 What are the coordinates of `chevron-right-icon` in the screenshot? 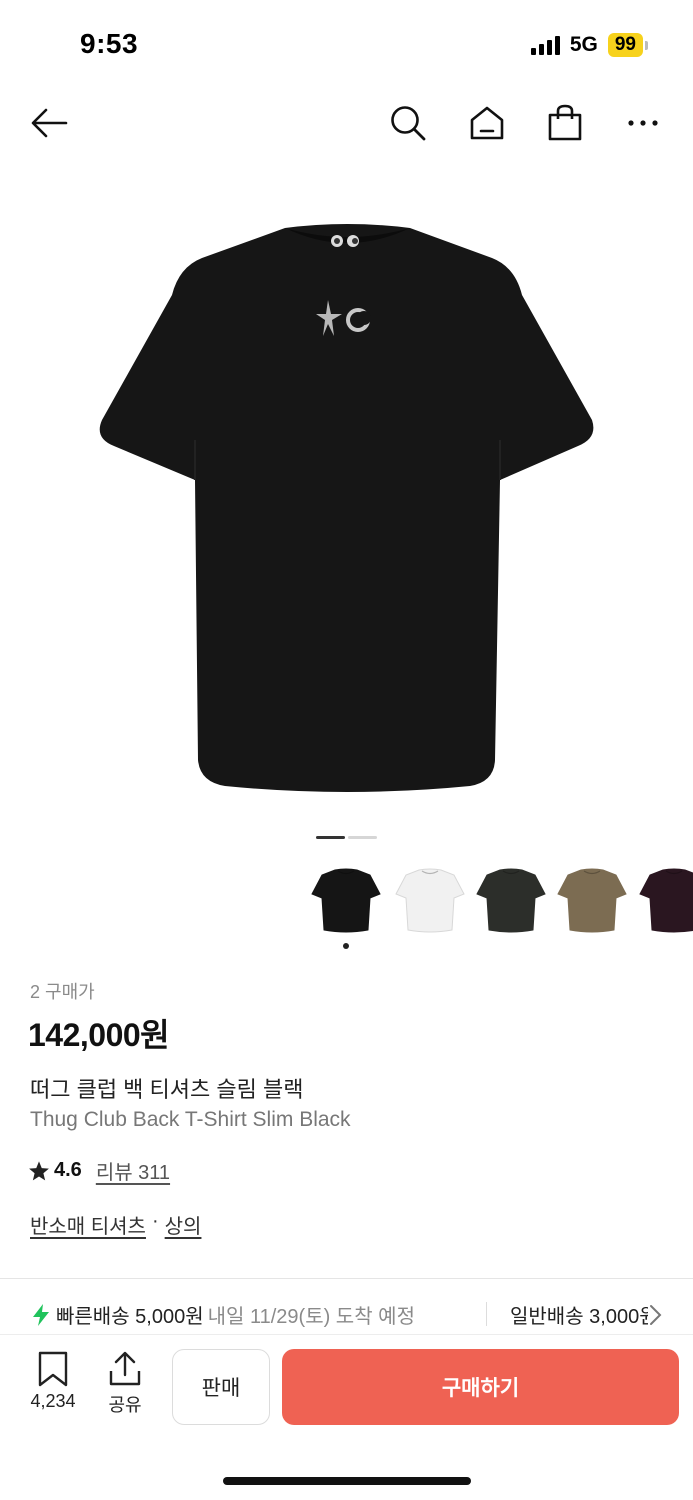 It's located at (656, 1315).